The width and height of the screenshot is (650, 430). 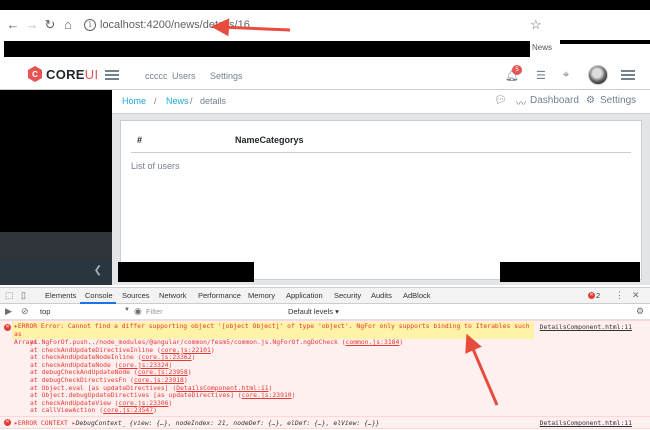 What do you see at coordinates (213, 101) in the screenshot?
I see `breadcrumb-details: details` at bounding box center [213, 101].